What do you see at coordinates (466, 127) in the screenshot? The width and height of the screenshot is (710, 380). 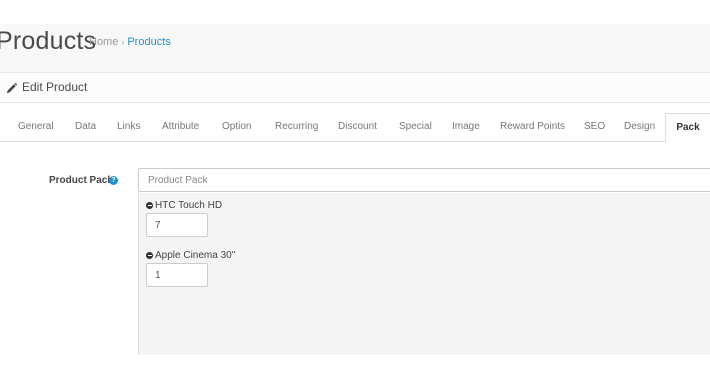 I see `tab-image: Image` at bounding box center [466, 127].